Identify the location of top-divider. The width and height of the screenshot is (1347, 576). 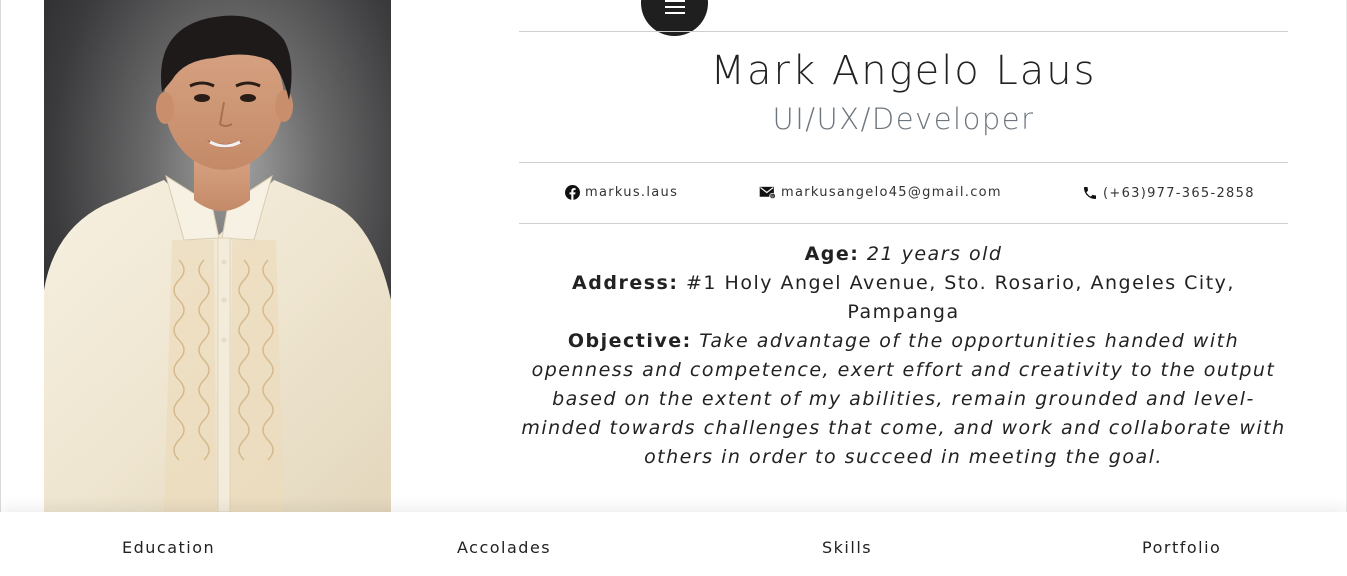
(903, 31).